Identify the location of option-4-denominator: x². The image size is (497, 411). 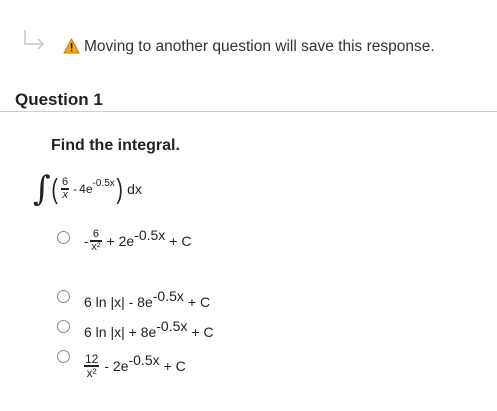
(91, 372).